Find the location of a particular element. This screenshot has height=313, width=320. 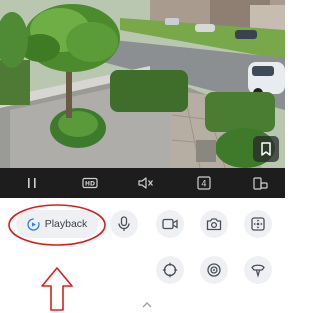

snapshot-button is located at coordinates (214, 224).